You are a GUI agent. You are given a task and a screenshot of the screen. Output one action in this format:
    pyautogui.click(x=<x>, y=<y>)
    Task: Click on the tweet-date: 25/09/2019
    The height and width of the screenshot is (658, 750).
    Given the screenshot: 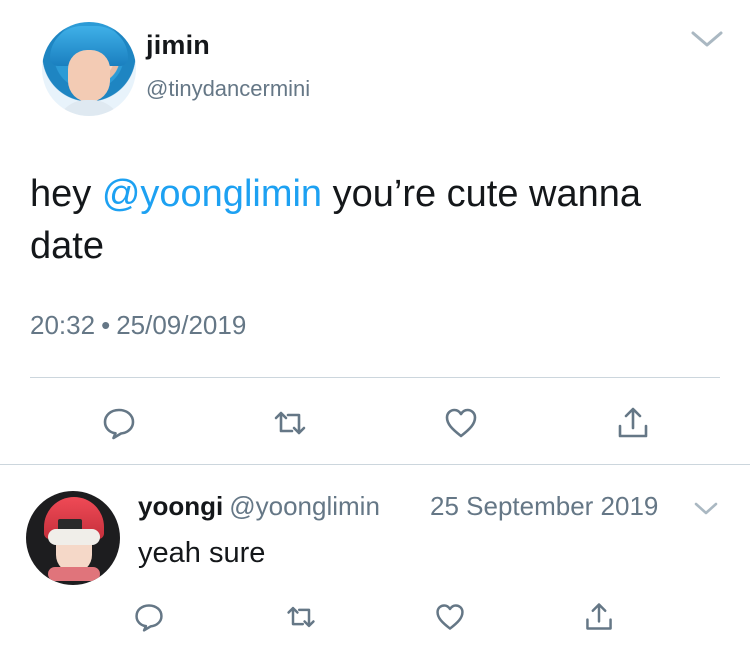 What is the action you would take?
    pyautogui.click(x=181, y=325)
    